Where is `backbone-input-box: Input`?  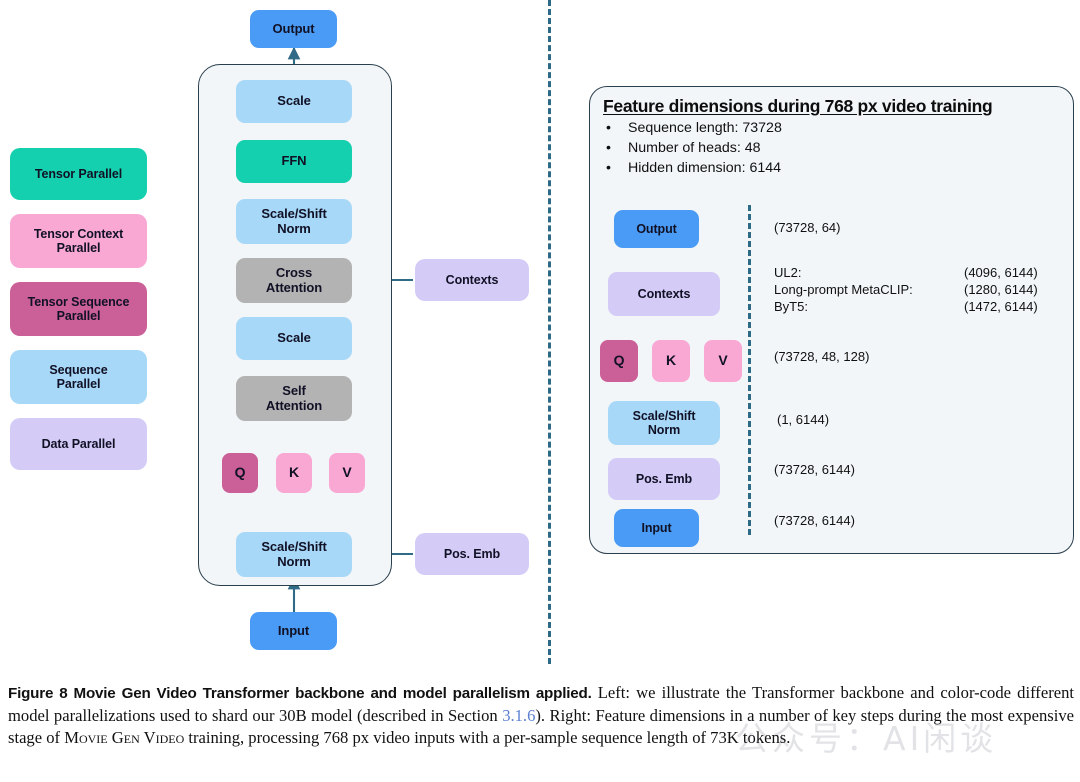
backbone-input-box: Input is located at coordinates (293, 631).